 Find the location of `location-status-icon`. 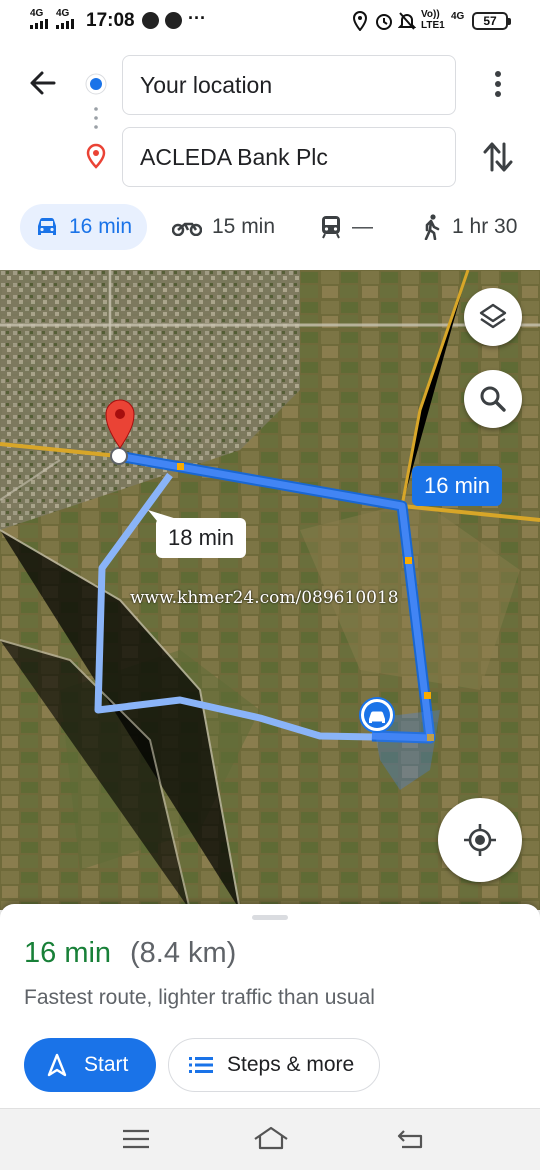

location-status-icon is located at coordinates (360, 21).